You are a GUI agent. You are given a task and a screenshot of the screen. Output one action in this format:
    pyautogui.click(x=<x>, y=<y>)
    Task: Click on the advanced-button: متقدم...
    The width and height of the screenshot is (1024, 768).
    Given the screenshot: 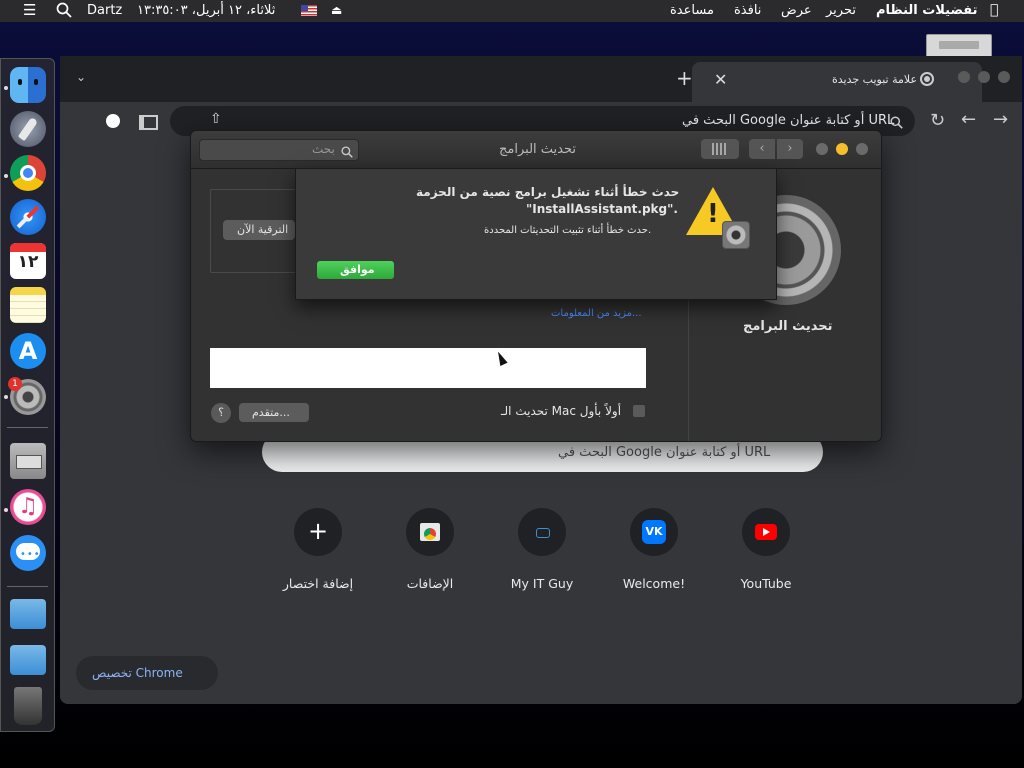 What is the action you would take?
    pyautogui.click(x=274, y=412)
    